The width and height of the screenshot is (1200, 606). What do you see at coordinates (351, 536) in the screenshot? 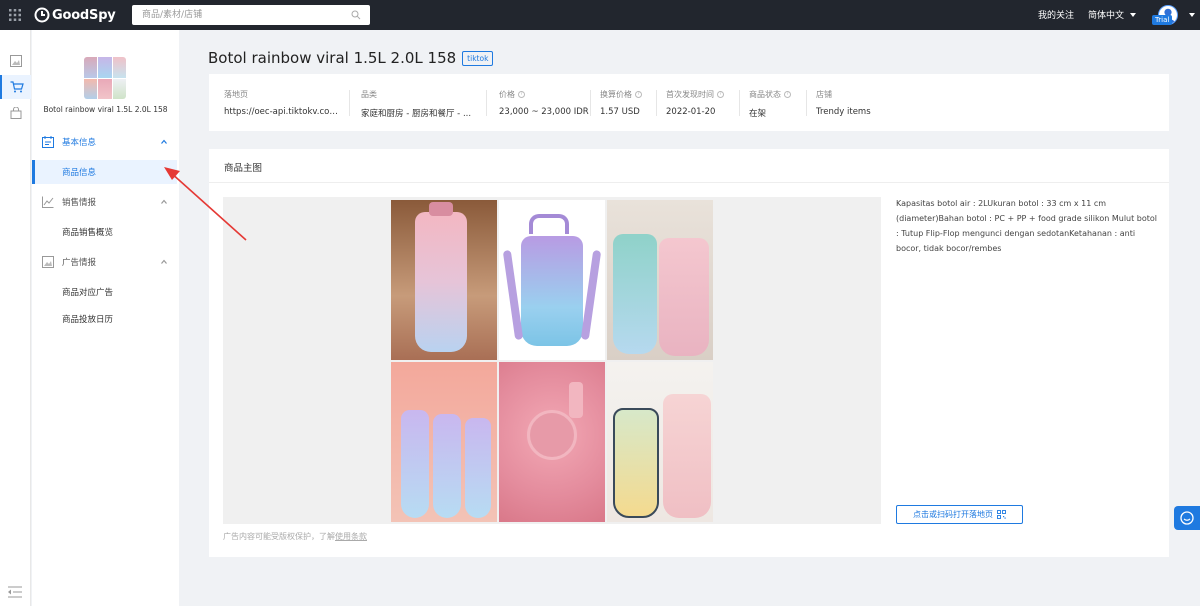
I see `terms-of-use-link: 使用条款` at bounding box center [351, 536].